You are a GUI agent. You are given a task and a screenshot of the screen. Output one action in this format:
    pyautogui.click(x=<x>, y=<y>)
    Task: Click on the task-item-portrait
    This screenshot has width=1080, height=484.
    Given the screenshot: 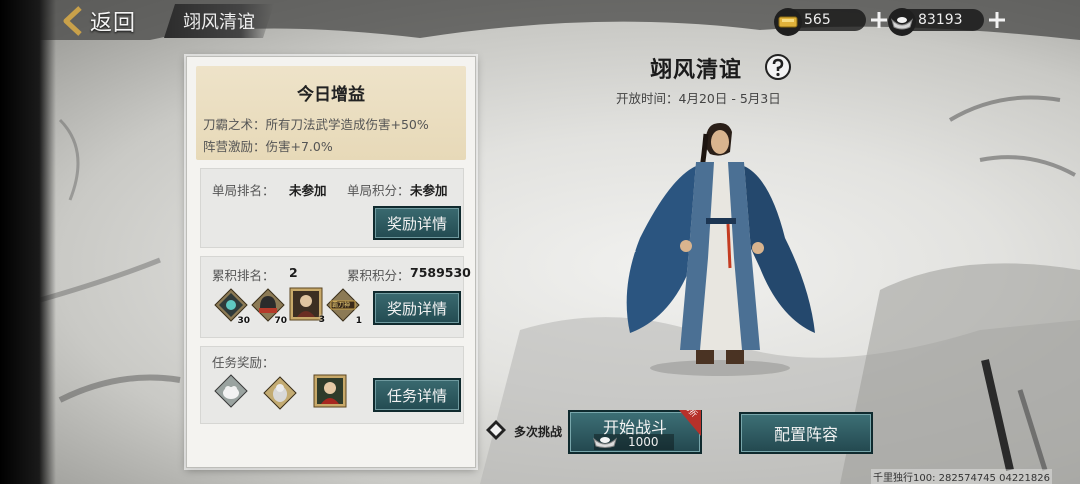 What is the action you would take?
    pyautogui.click(x=330, y=391)
    